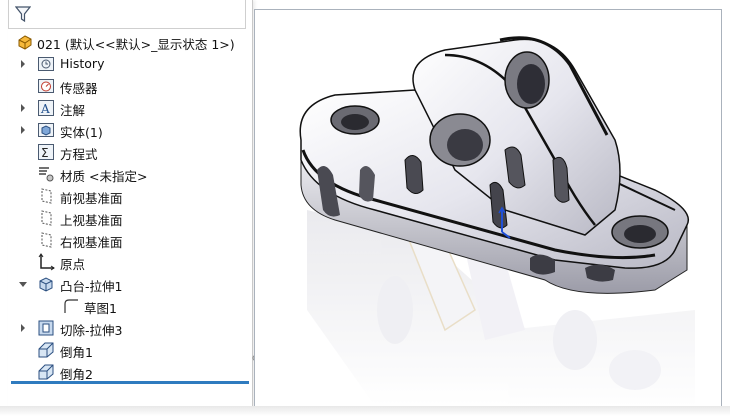 This screenshot has height=416, width=730. What do you see at coordinates (46, 328) in the screenshot?
I see `extrude-cut-icon` at bounding box center [46, 328].